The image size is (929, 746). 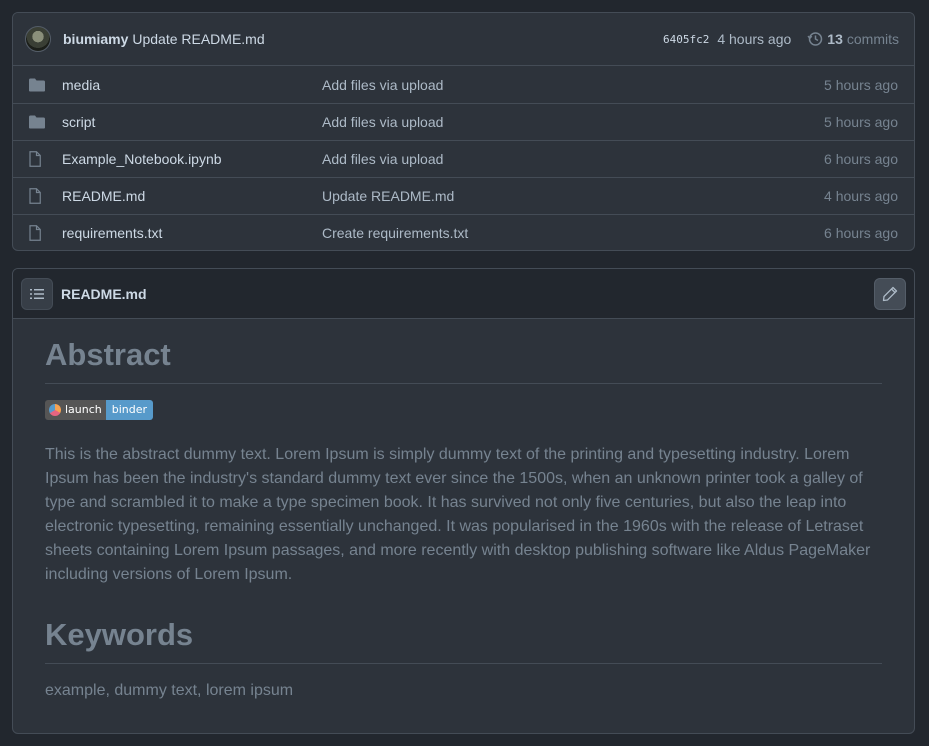 I want to click on file-commit-message-link: Update README.md, so click(x=573, y=196).